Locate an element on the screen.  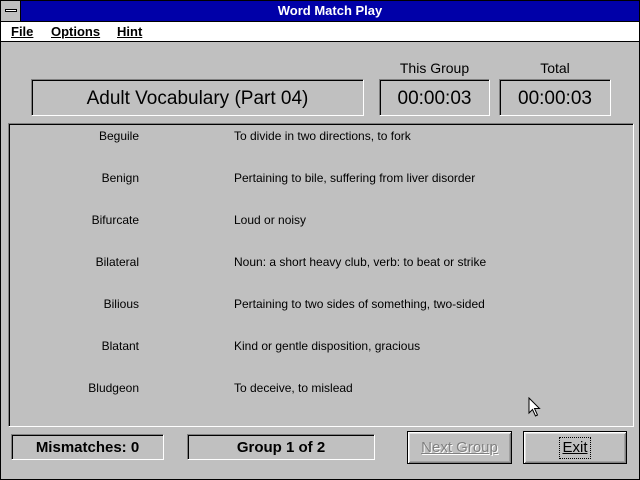
exit-button: Exit is located at coordinates (575, 447).